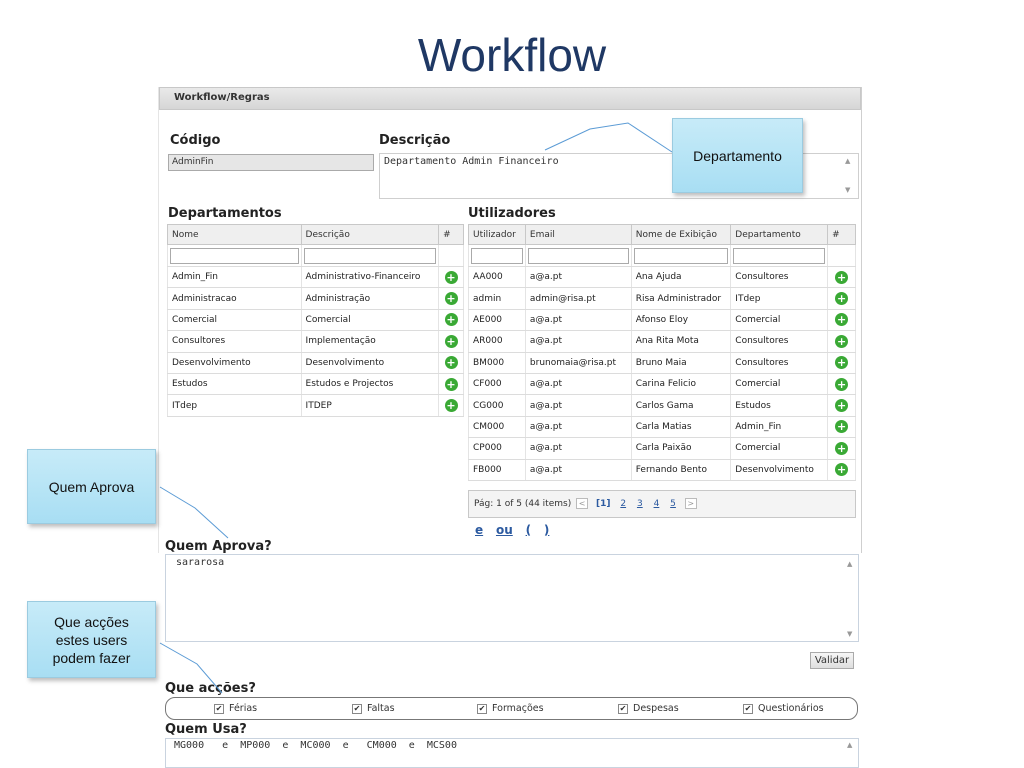 The width and height of the screenshot is (1024, 768). Describe the element at coordinates (91, 639) in the screenshot. I see `callout-que-accoes: Que acções estes users podem fazer` at that location.